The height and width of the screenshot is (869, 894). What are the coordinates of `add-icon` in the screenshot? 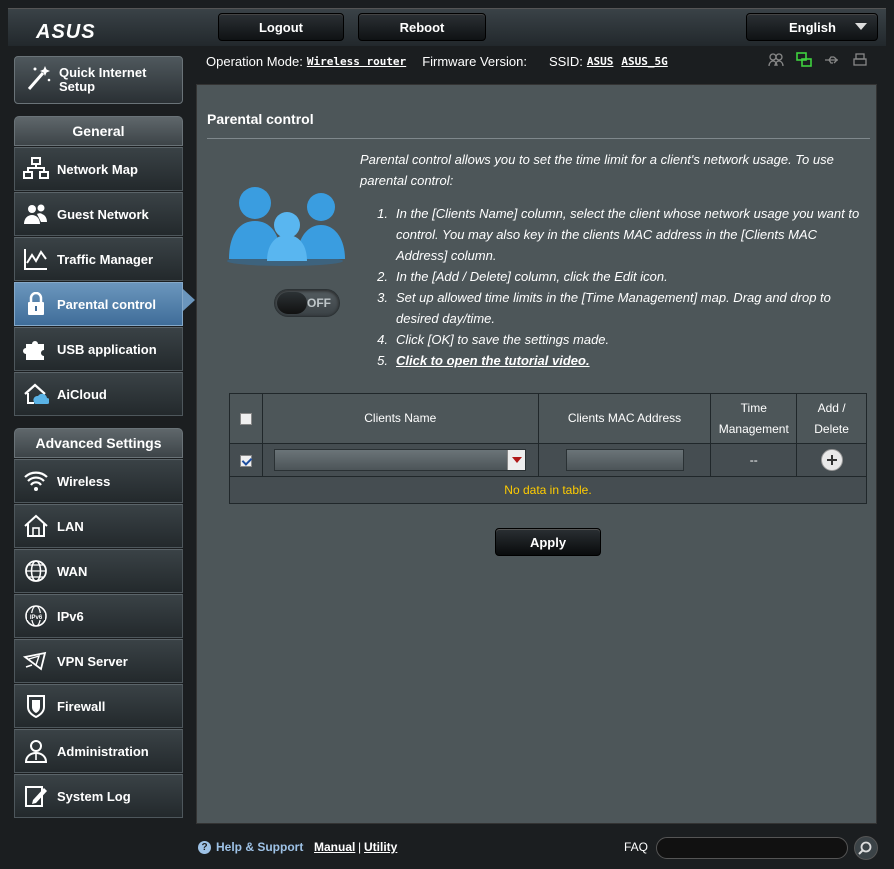 It's located at (831, 460).